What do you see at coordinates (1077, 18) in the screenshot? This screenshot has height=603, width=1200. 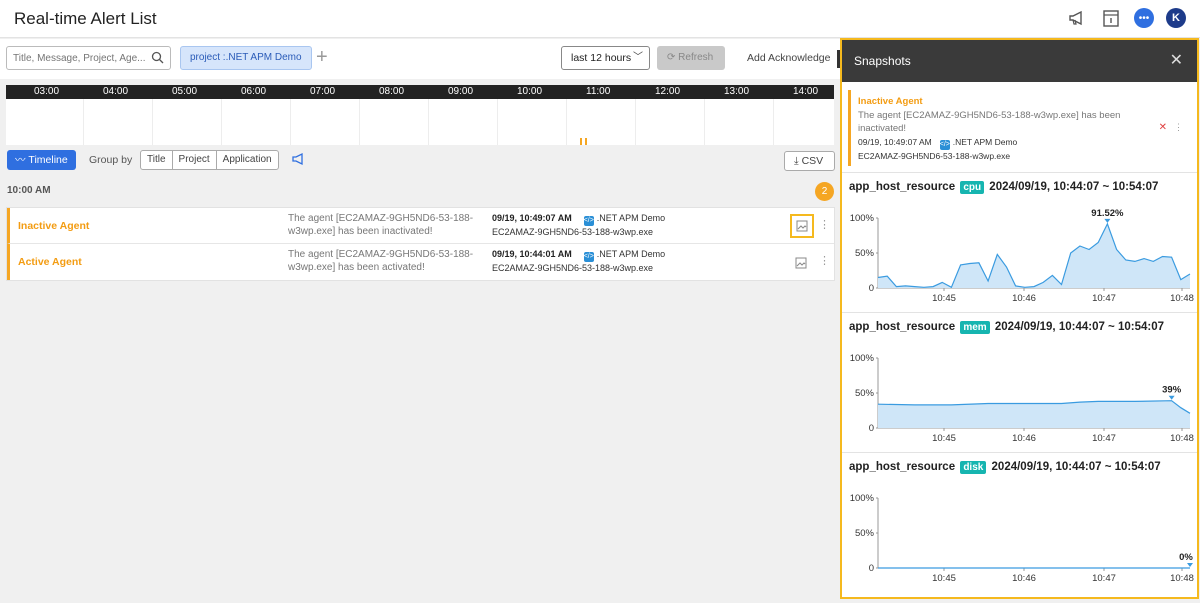 I see `megaphone-icon` at bounding box center [1077, 18].